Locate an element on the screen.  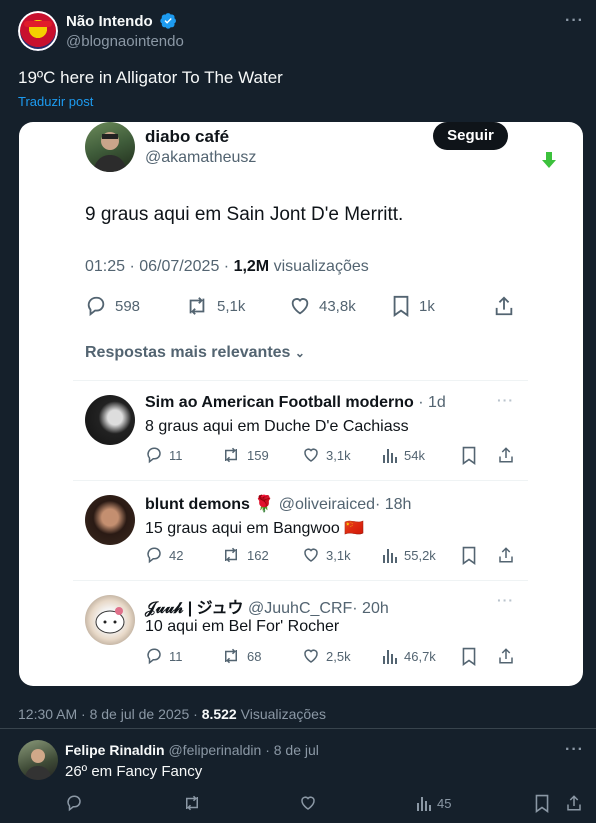
screenshot-reply-count: 598 is located at coordinates (128, 306).